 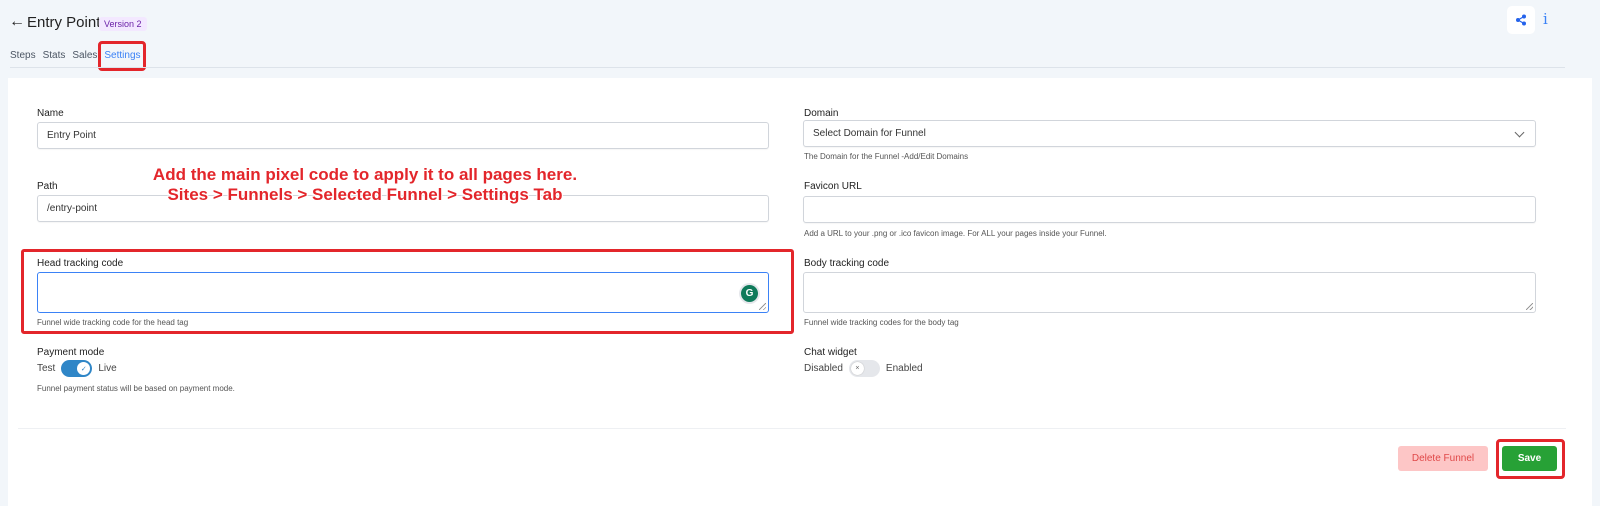 I want to click on share-icon, so click(x=1521, y=20).